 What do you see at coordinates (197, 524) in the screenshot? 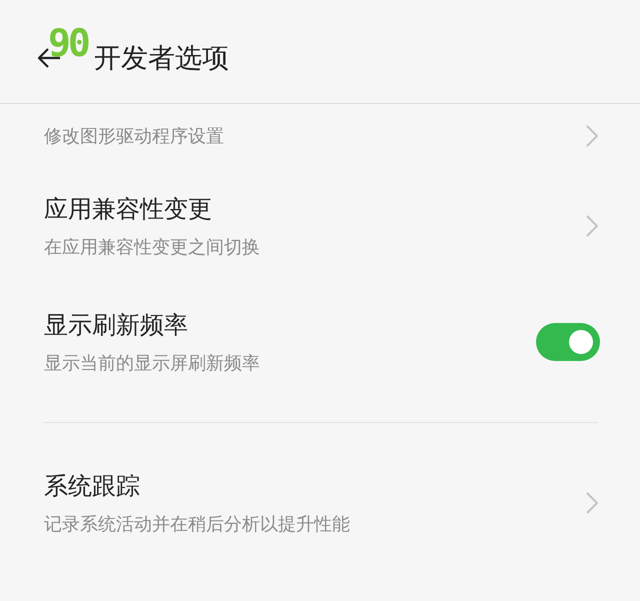
I see `setting-description: 记录系统活动并在稍后分析以提升性能` at bounding box center [197, 524].